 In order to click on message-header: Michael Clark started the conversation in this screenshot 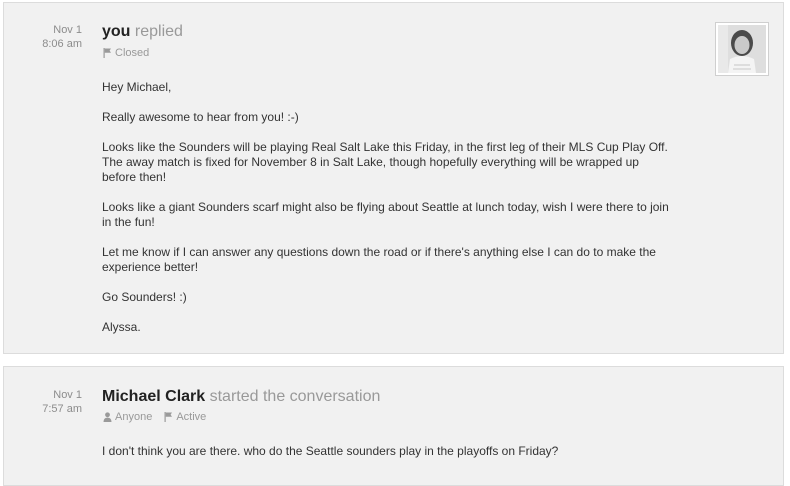, I will do `click(241, 397)`.